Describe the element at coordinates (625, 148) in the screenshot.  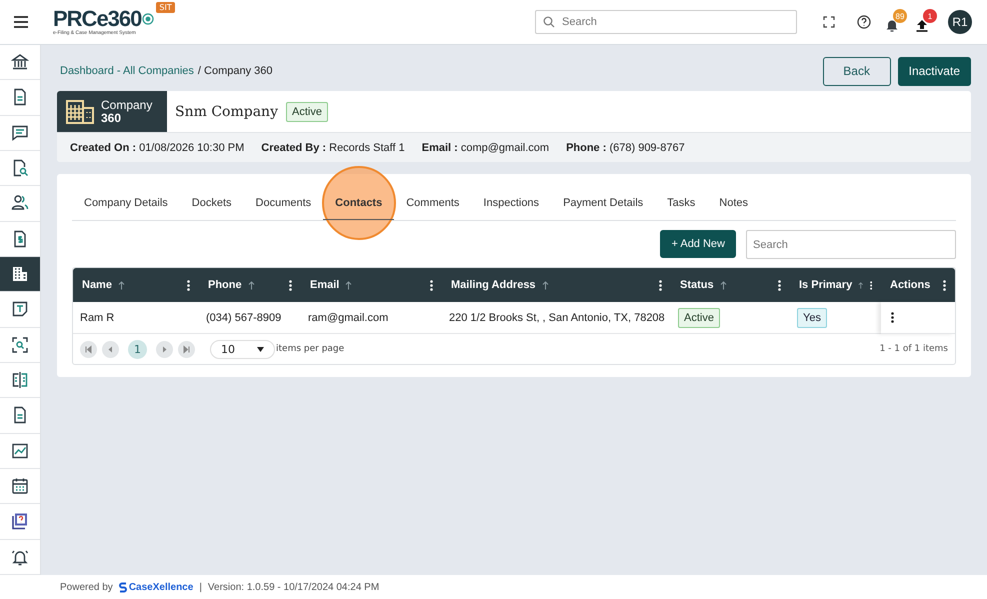
I see `info-field: Phone : (678) 909-8767` at that location.